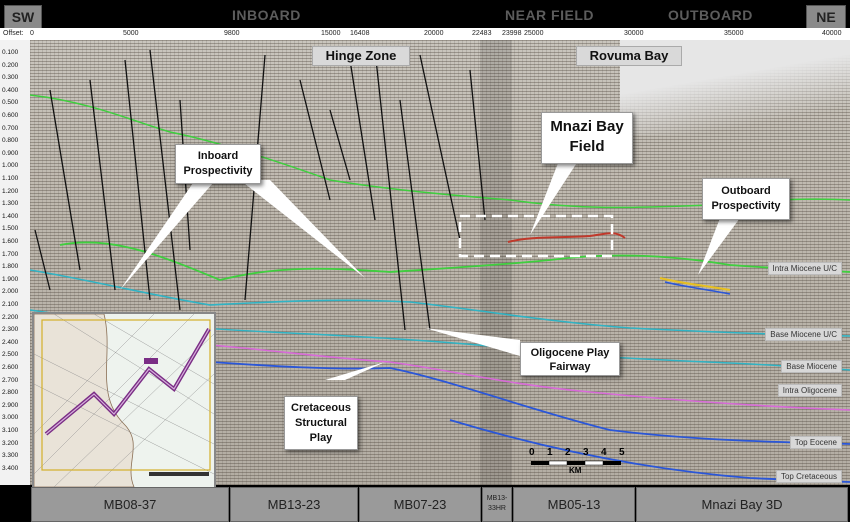  I want to click on direction-sw-badge: SW, so click(23, 17).